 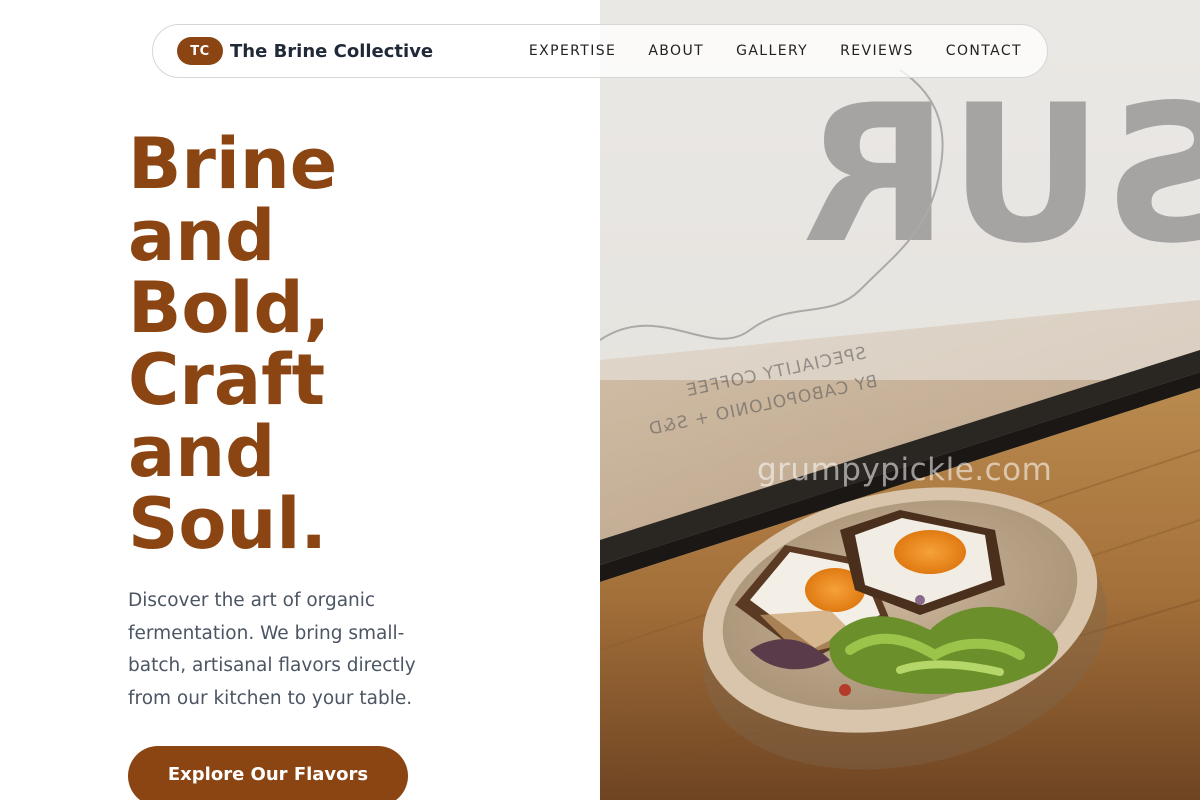 I want to click on svg-text: SUR, so click(x=1001, y=174).